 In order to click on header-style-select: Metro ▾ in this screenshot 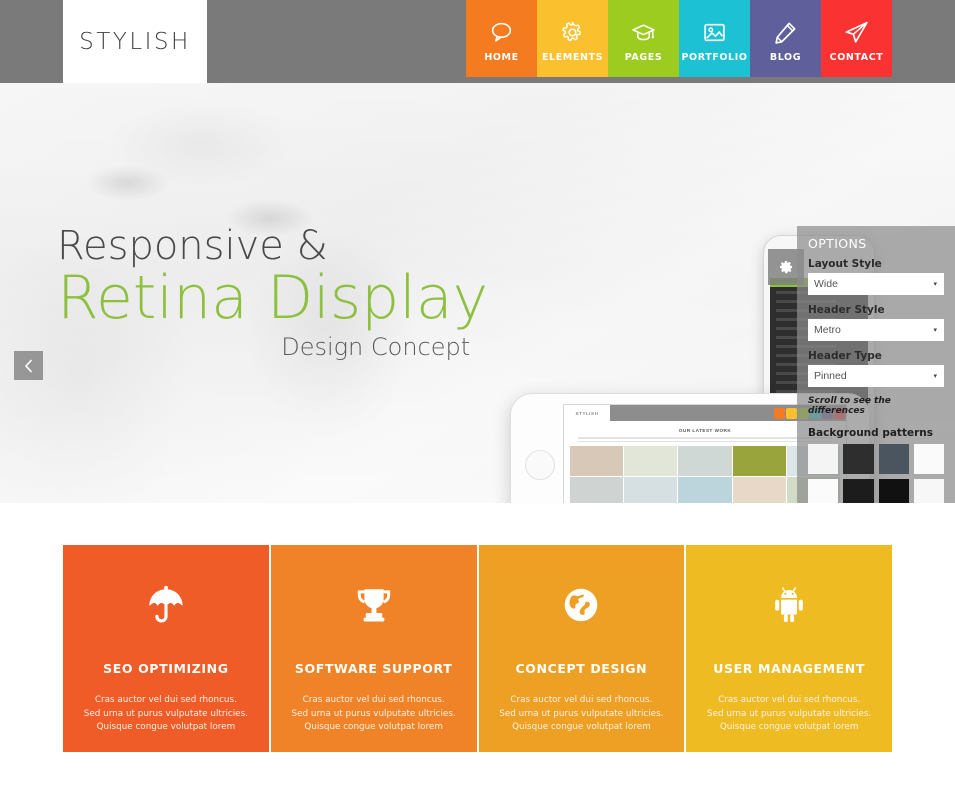, I will do `click(876, 330)`.